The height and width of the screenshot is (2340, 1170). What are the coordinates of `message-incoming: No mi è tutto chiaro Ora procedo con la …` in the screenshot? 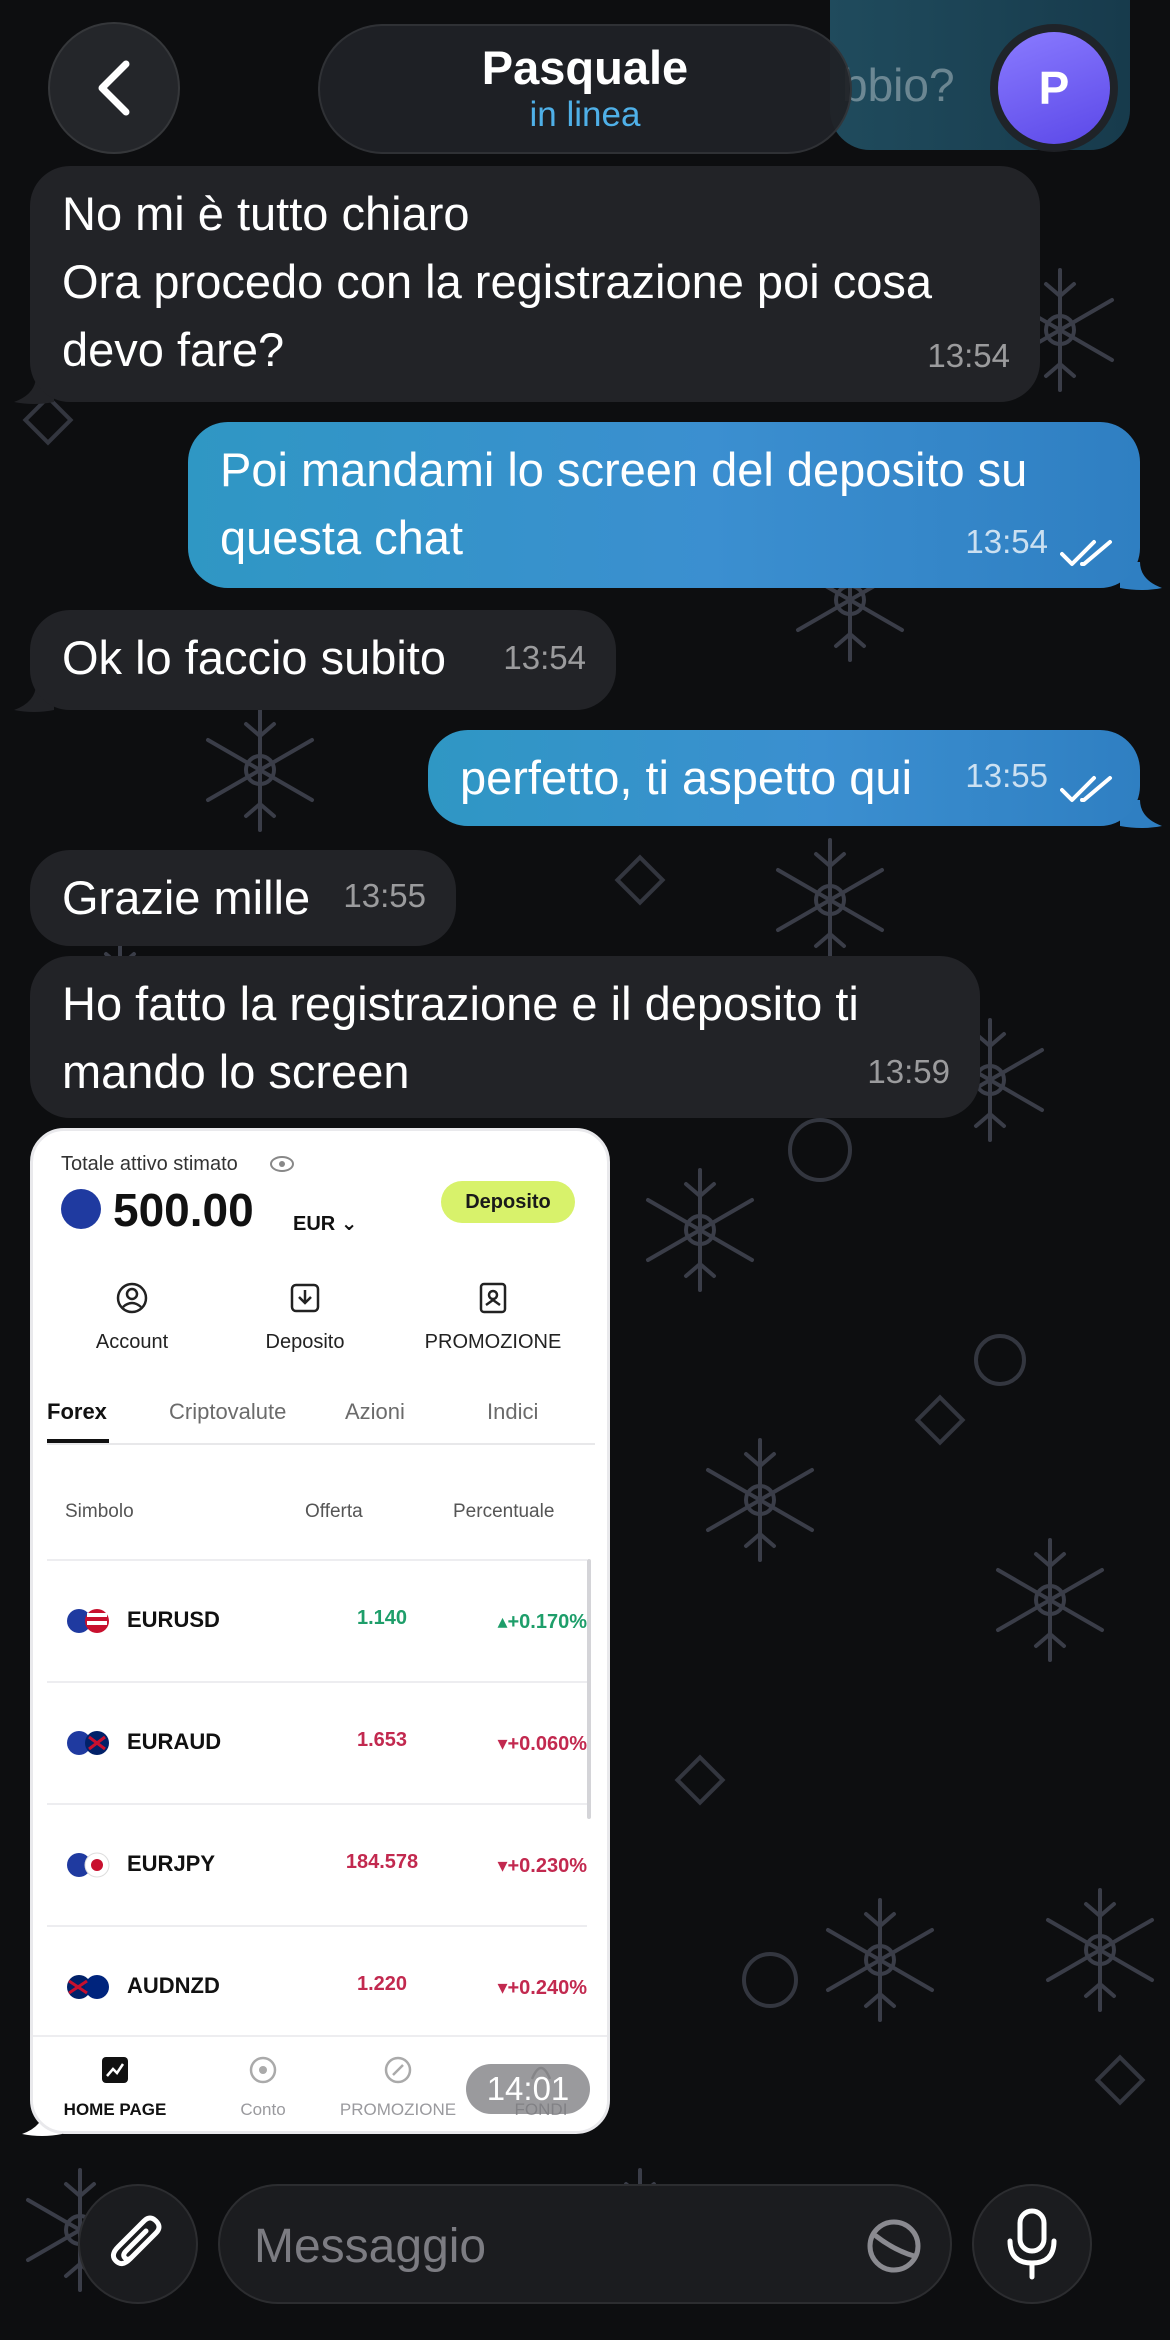 It's located at (535, 284).